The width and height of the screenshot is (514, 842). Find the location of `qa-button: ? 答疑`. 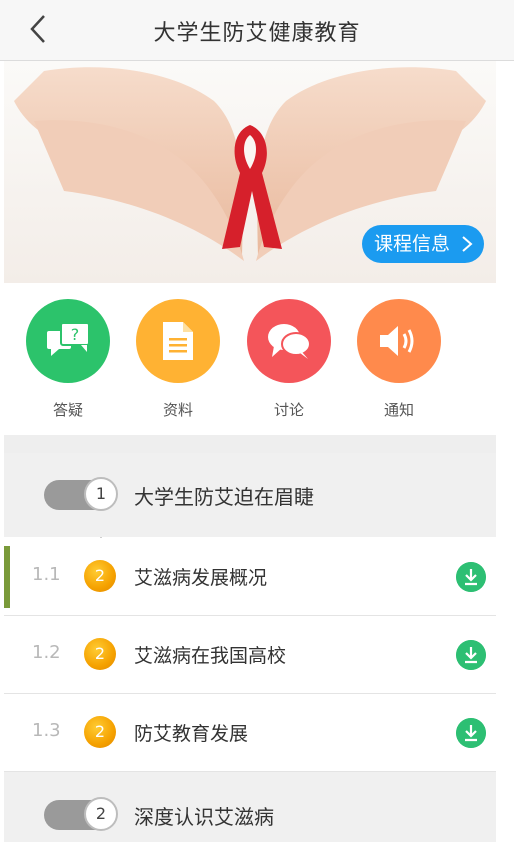

qa-button: ? 答疑 is located at coordinates (68, 359).